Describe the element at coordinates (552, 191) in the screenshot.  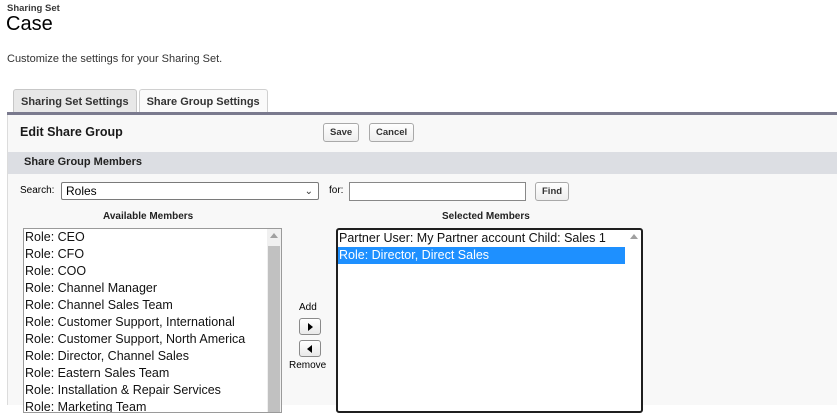
I see `find-button: Find` at that location.